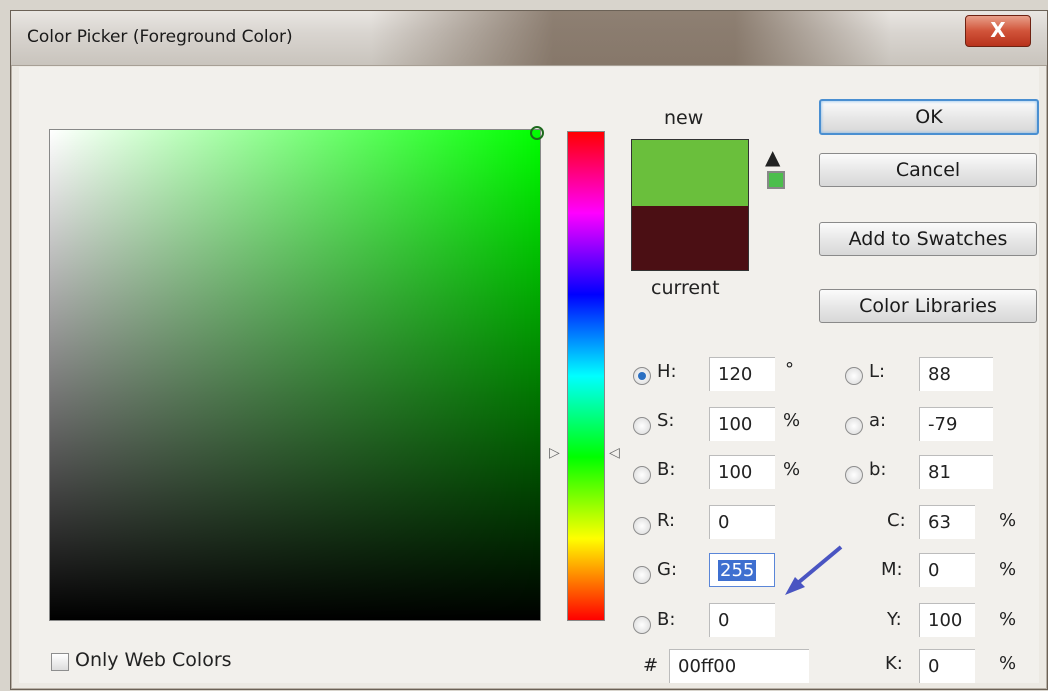  What do you see at coordinates (854, 475) in the screenshot?
I see `lab-b-radio` at bounding box center [854, 475].